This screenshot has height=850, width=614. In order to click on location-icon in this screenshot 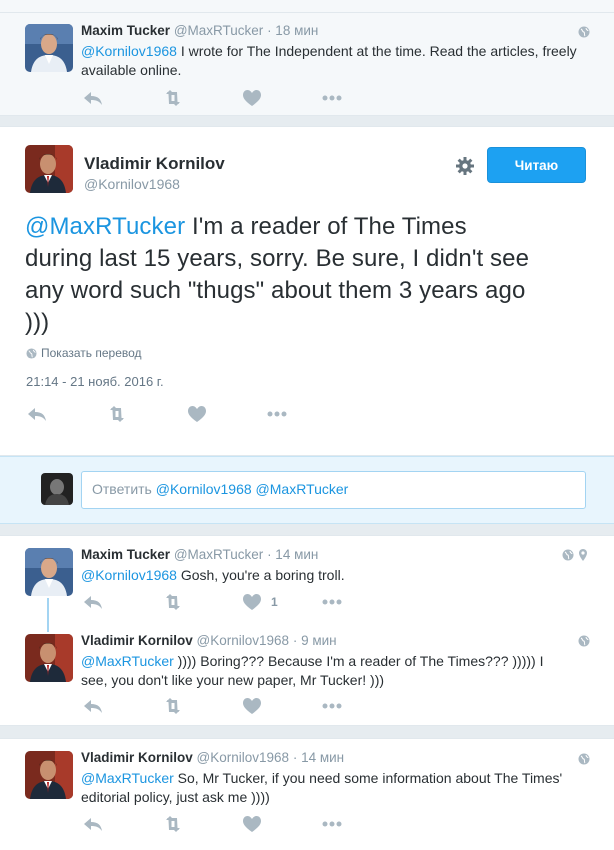, I will do `click(583, 555)`.